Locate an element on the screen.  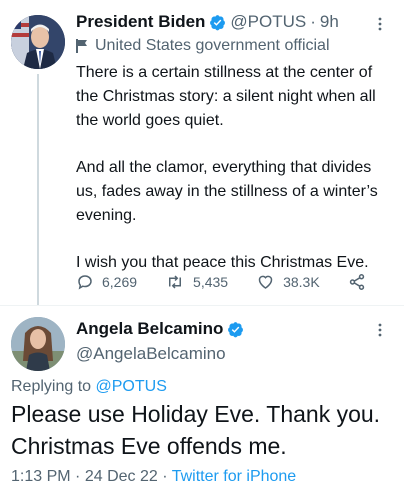
retweet-count: 5,435 is located at coordinates (211, 282).